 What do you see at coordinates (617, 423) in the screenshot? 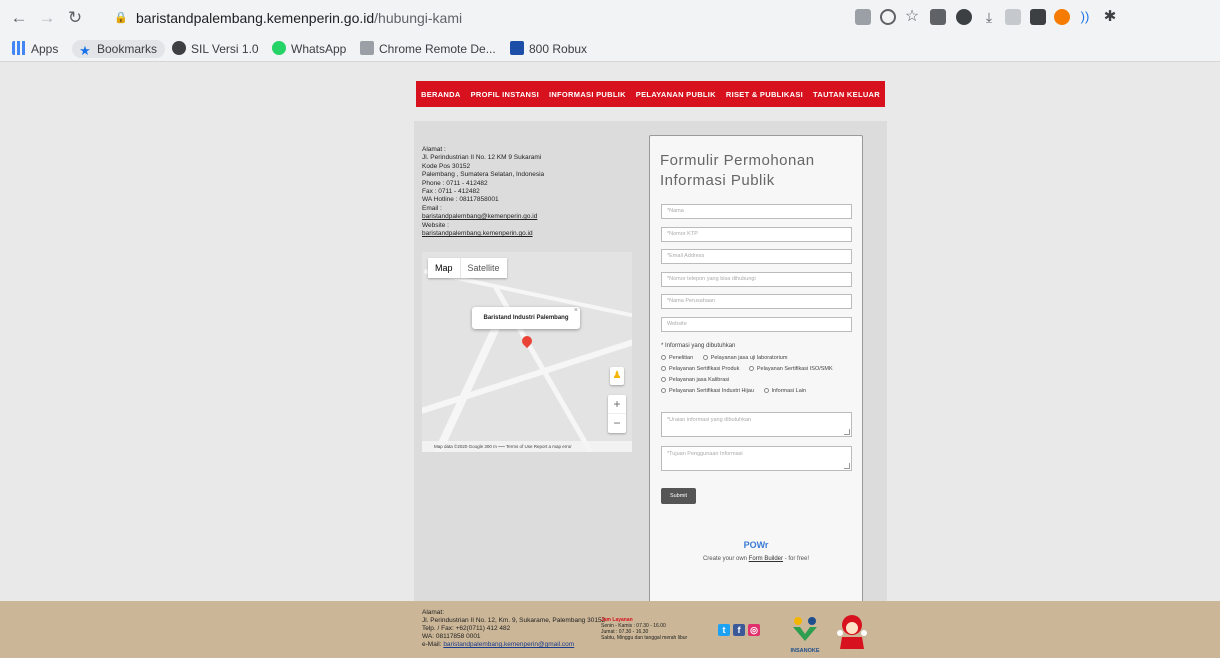
I see `zoom-out-button: −` at bounding box center [617, 423].